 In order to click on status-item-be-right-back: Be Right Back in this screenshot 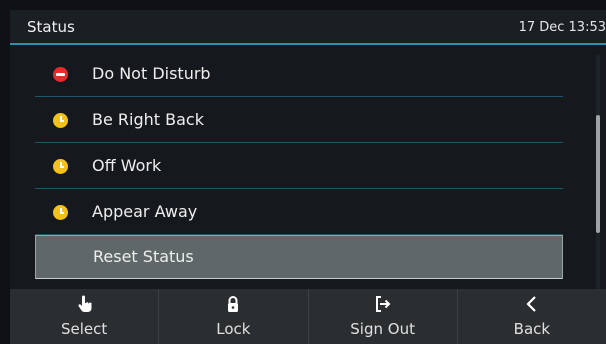, I will do `click(299, 121)`.